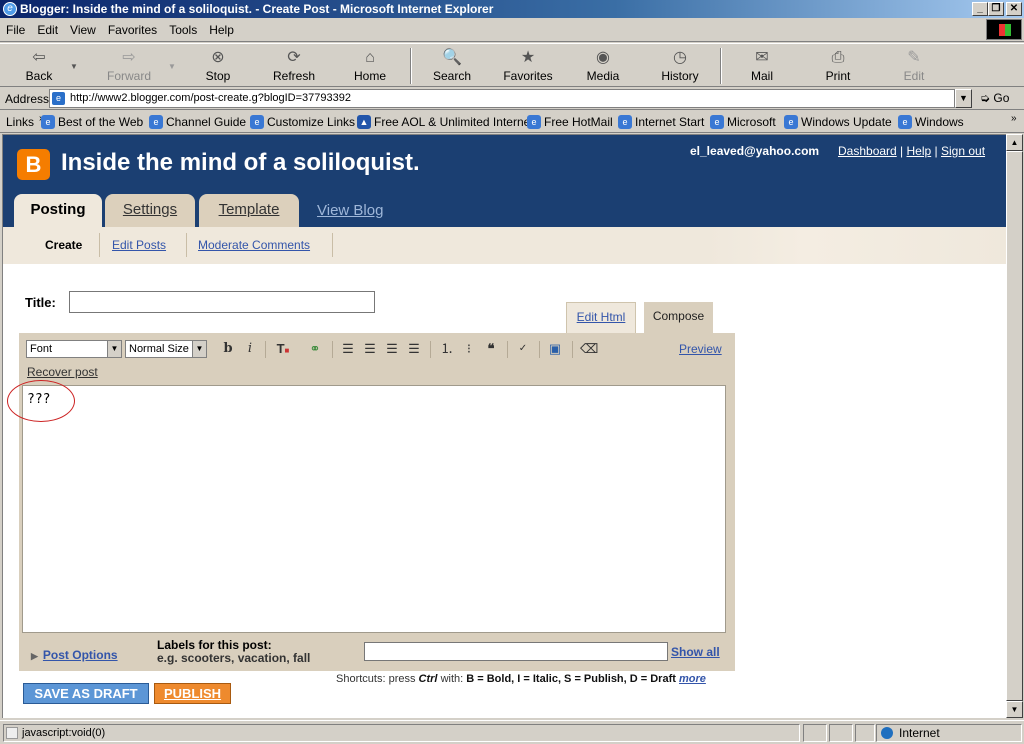 Image resolution: width=1024 pixels, height=744 pixels. I want to click on post-options-toggle: ▶ Post Options, so click(74, 655).